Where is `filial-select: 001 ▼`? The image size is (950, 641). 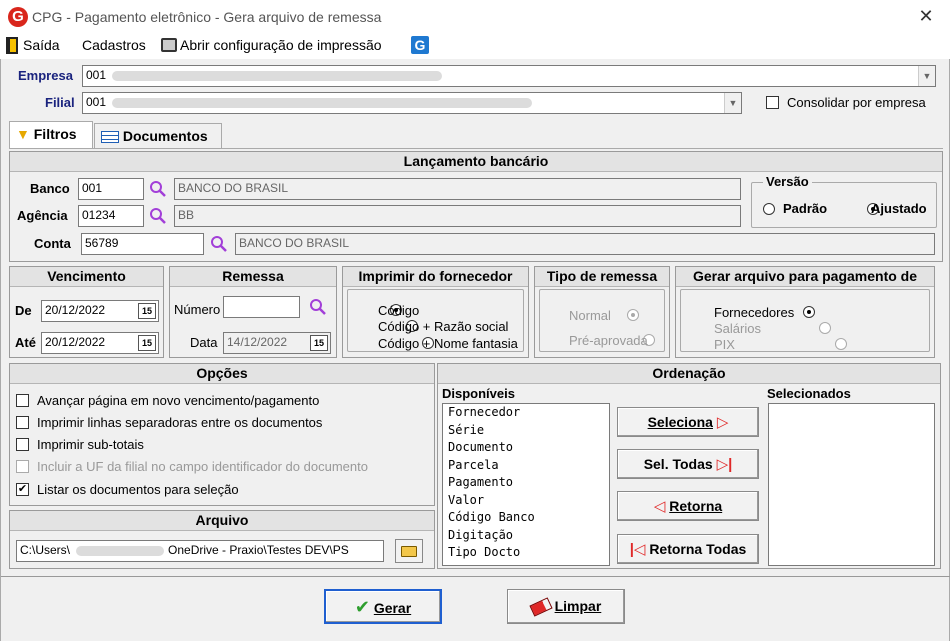 filial-select: 001 ▼ is located at coordinates (412, 103).